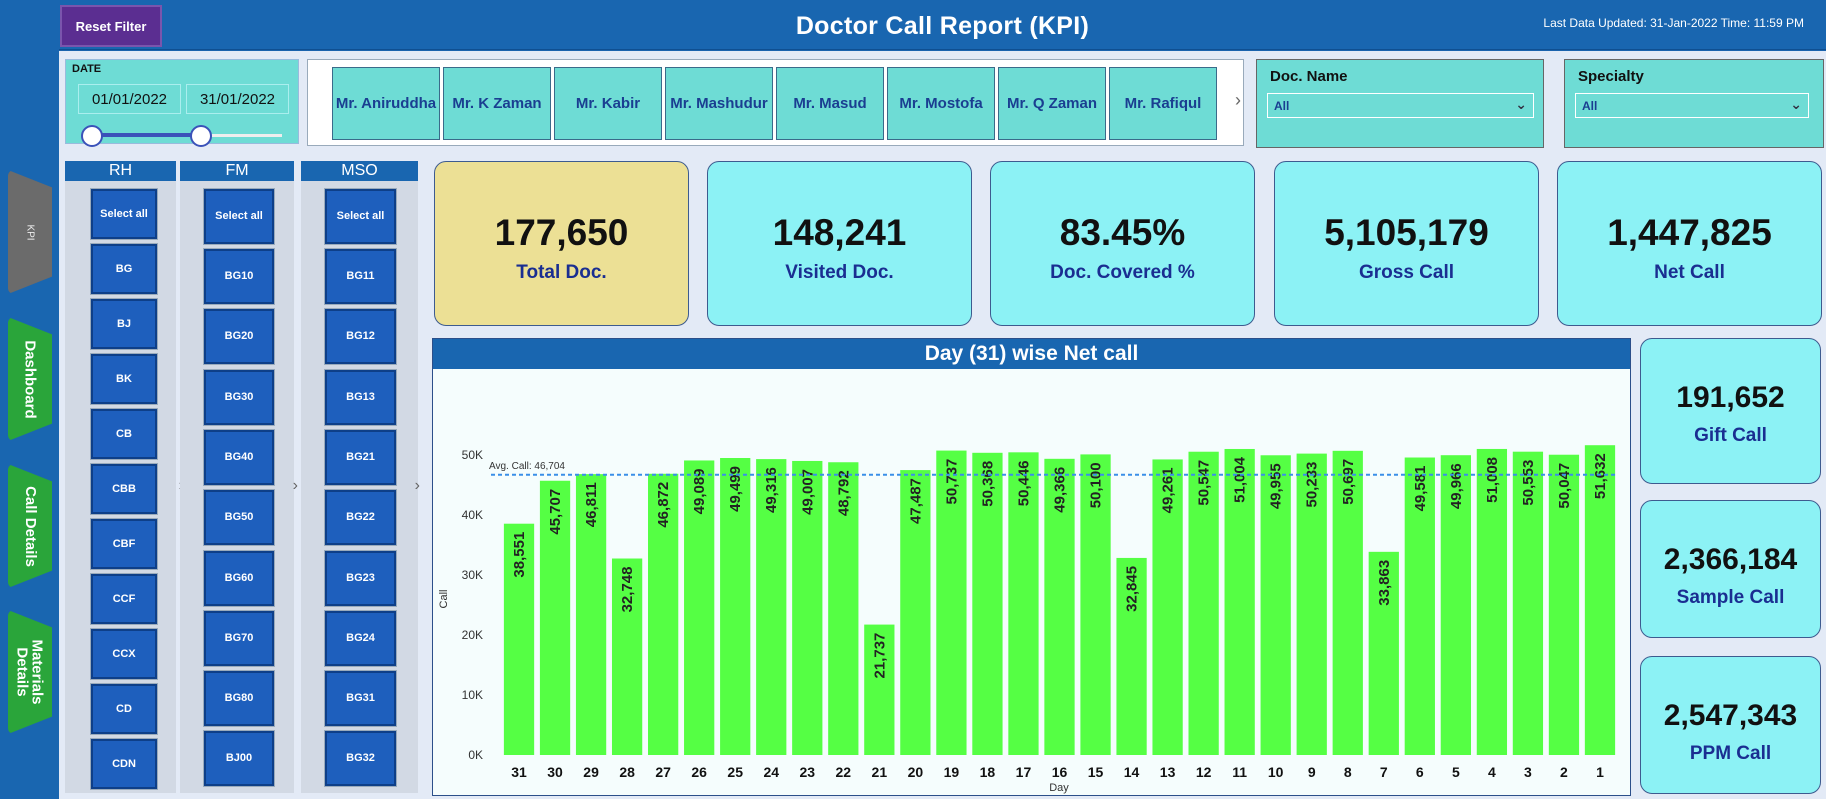 This screenshot has height=799, width=1826. Describe the element at coordinates (124, 434) in the screenshot. I see `rh-item: CB` at that location.